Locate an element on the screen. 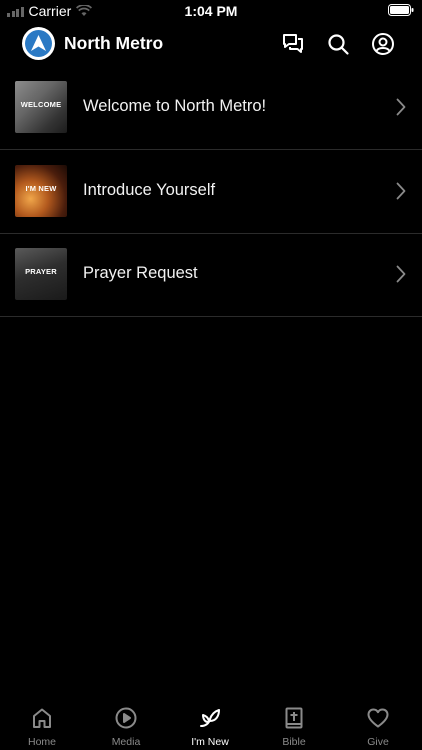 The image size is (422, 750). status-bar: Carrier 1:04 PM is located at coordinates (211, 11).